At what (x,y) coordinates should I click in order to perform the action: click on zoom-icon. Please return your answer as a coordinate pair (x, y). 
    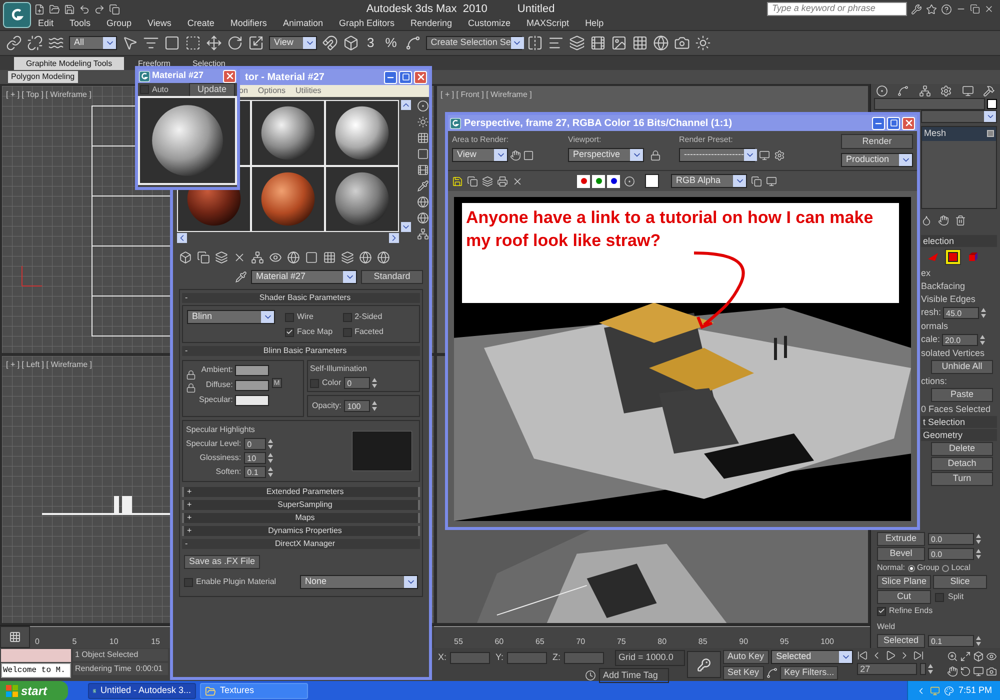
    Looking at the image, I should click on (952, 656).